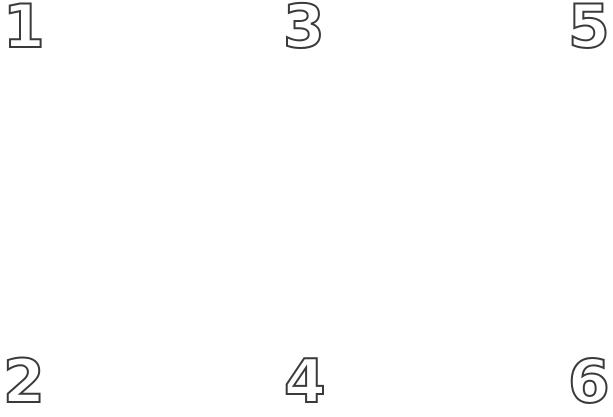  I want to click on number-three: 3, so click(304, 31).